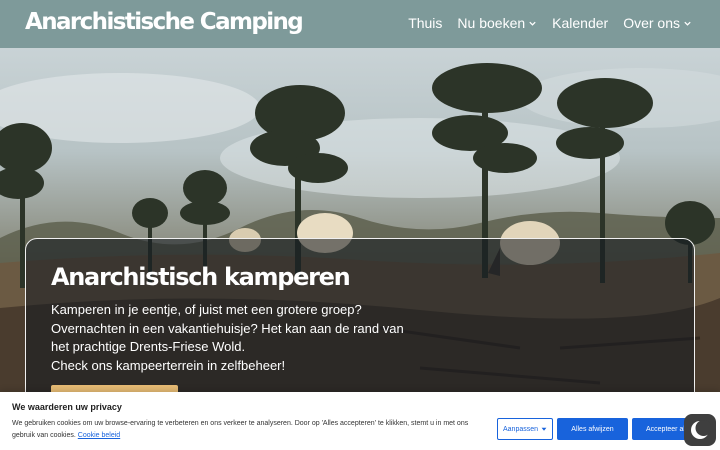 The image size is (720, 450). I want to click on nav-item-label: Over ons, so click(651, 23).